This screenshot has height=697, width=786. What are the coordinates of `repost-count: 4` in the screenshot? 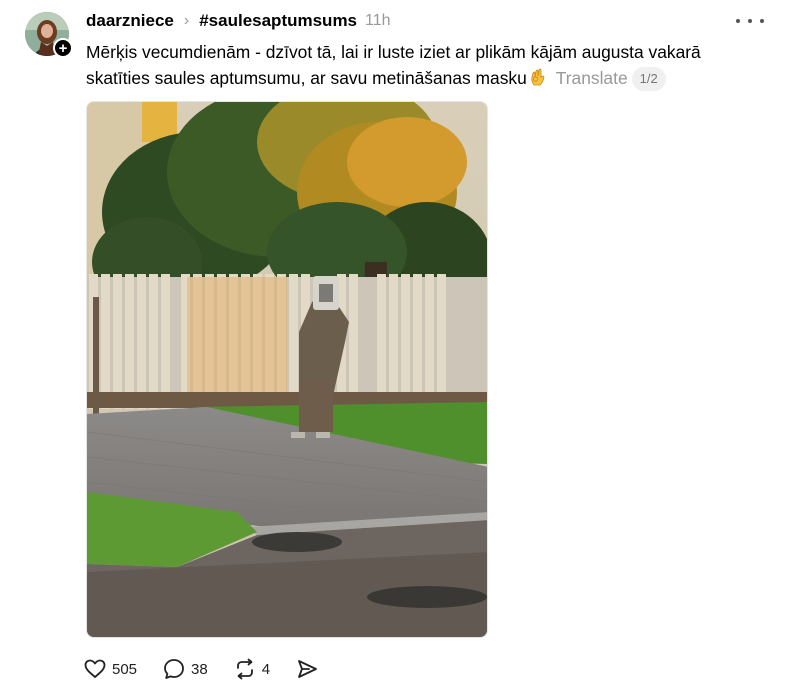 It's located at (266, 669).